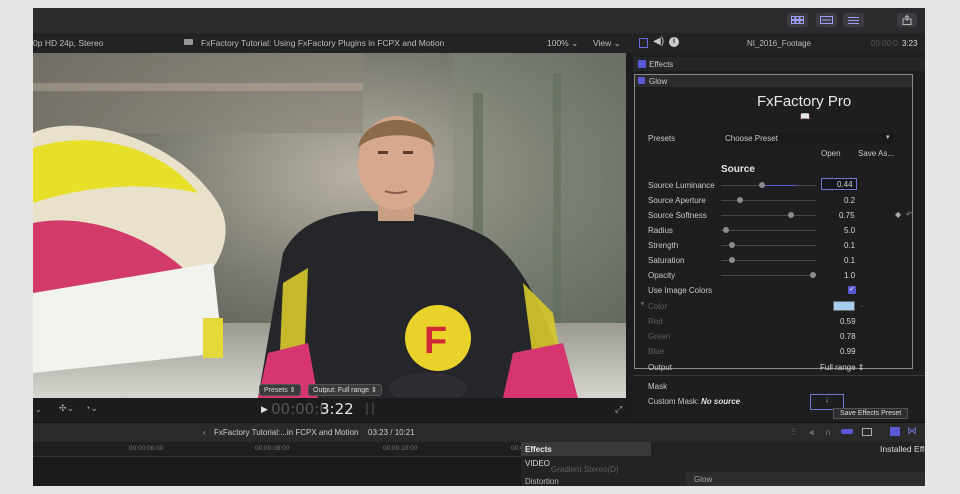 This screenshot has height=494, width=960. I want to click on view-menu: View ⌄, so click(607, 43).